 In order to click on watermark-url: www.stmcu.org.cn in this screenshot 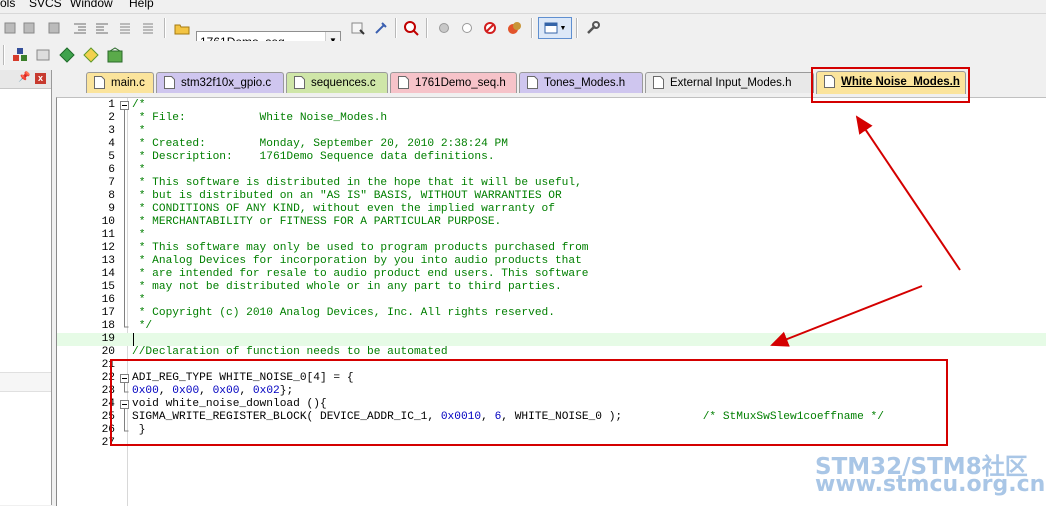, I will do `click(930, 484)`.